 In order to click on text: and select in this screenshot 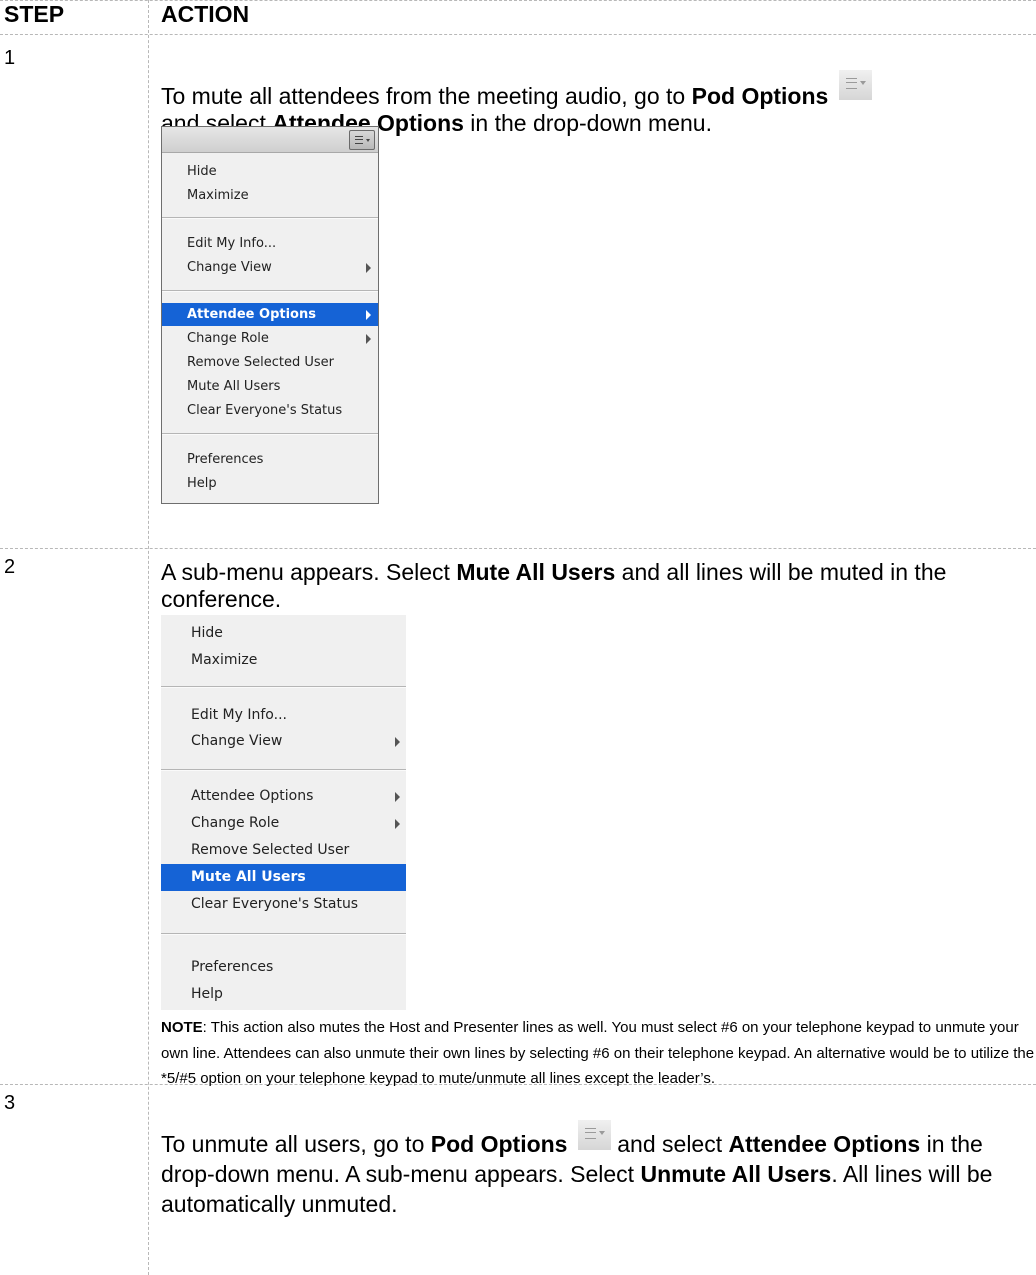, I will do `click(669, 1144)`.